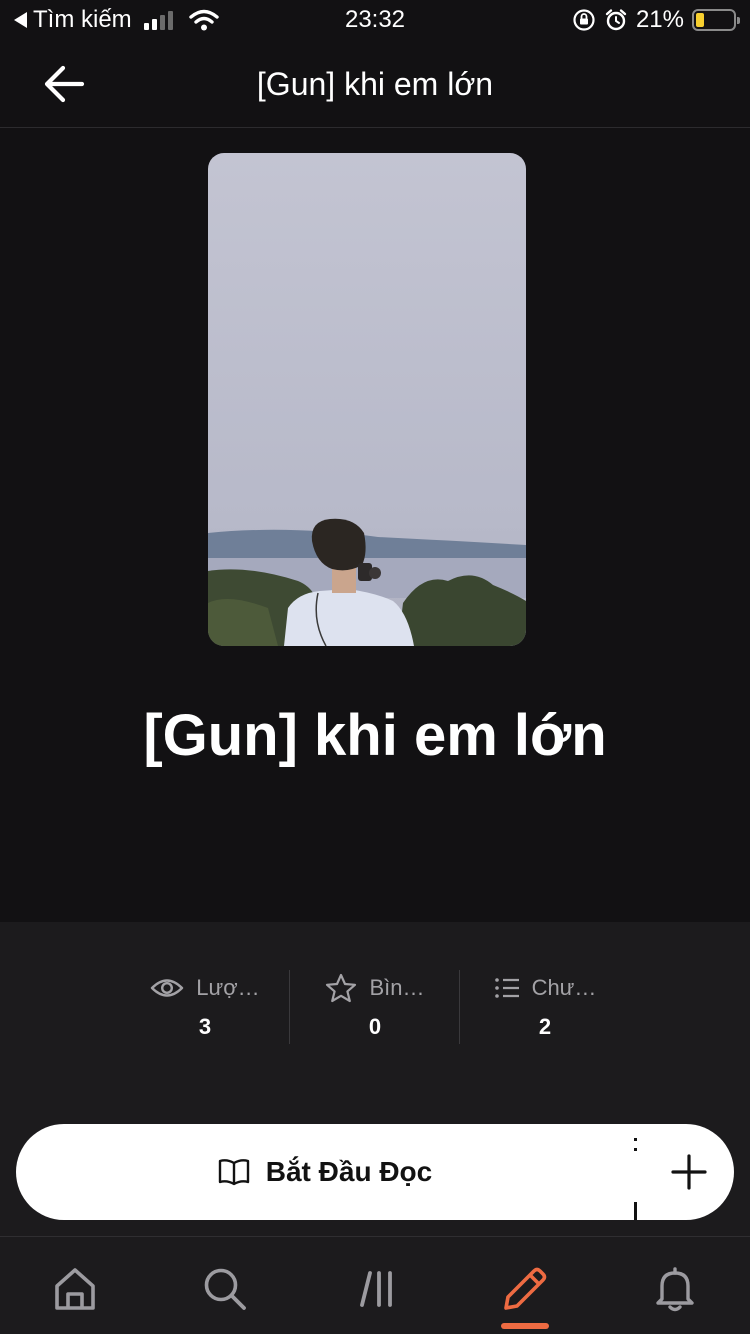 Image resolution: width=750 pixels, height=1334 pixels. What do you see at coordinates (375, 1026) in the screenshot?
I see `stat-votes-value: 0` at bounding box center [375, 1026].